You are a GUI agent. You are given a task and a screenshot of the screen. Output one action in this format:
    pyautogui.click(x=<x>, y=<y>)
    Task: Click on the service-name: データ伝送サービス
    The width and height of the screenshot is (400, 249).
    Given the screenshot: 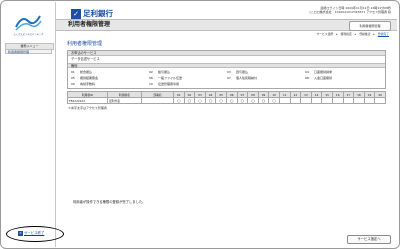 What is the action you would take?
    pyautogui.click(x=85, y=59)
    